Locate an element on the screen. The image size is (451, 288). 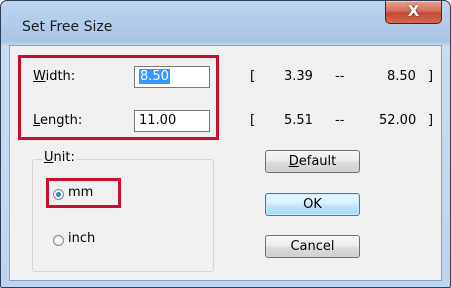
unit-inch-radio is located at coordinates (58, 240).